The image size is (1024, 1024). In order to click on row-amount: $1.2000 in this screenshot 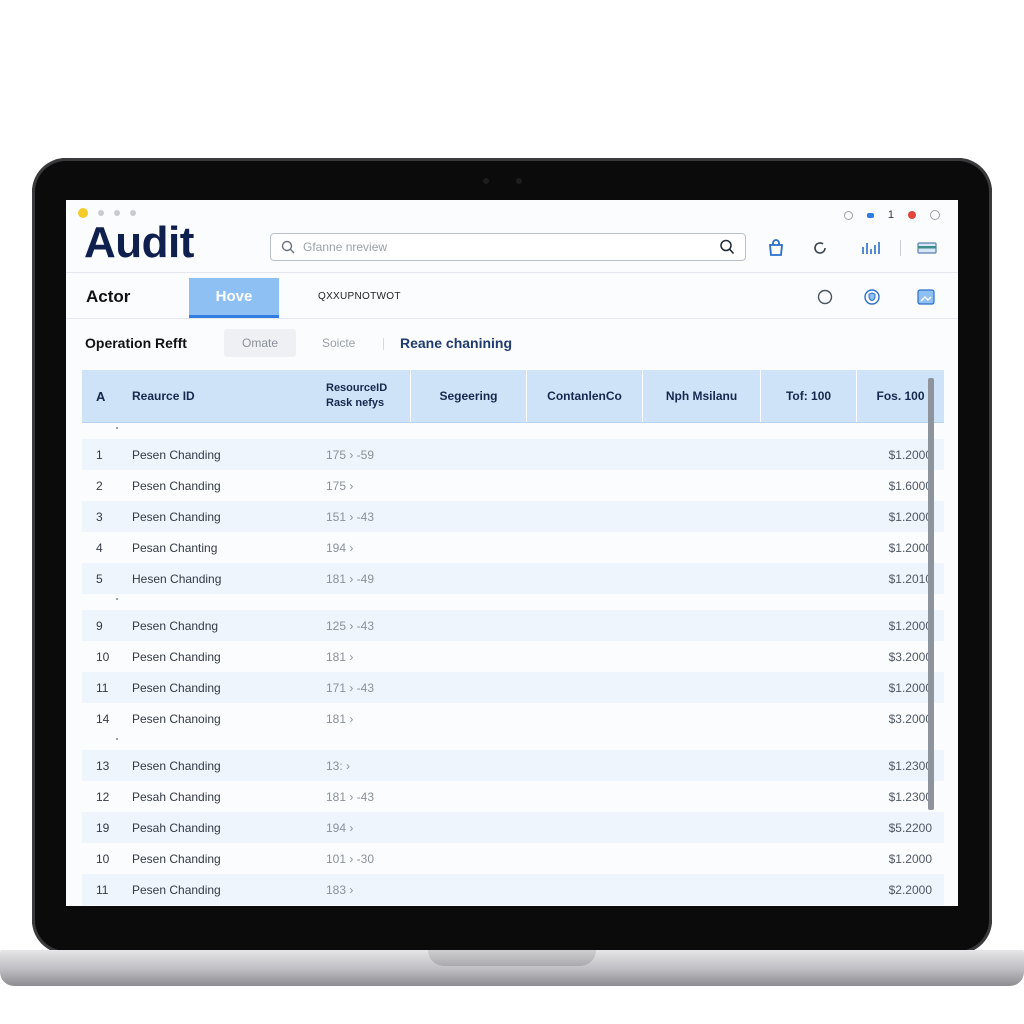, I will do `click(910, 858)`.